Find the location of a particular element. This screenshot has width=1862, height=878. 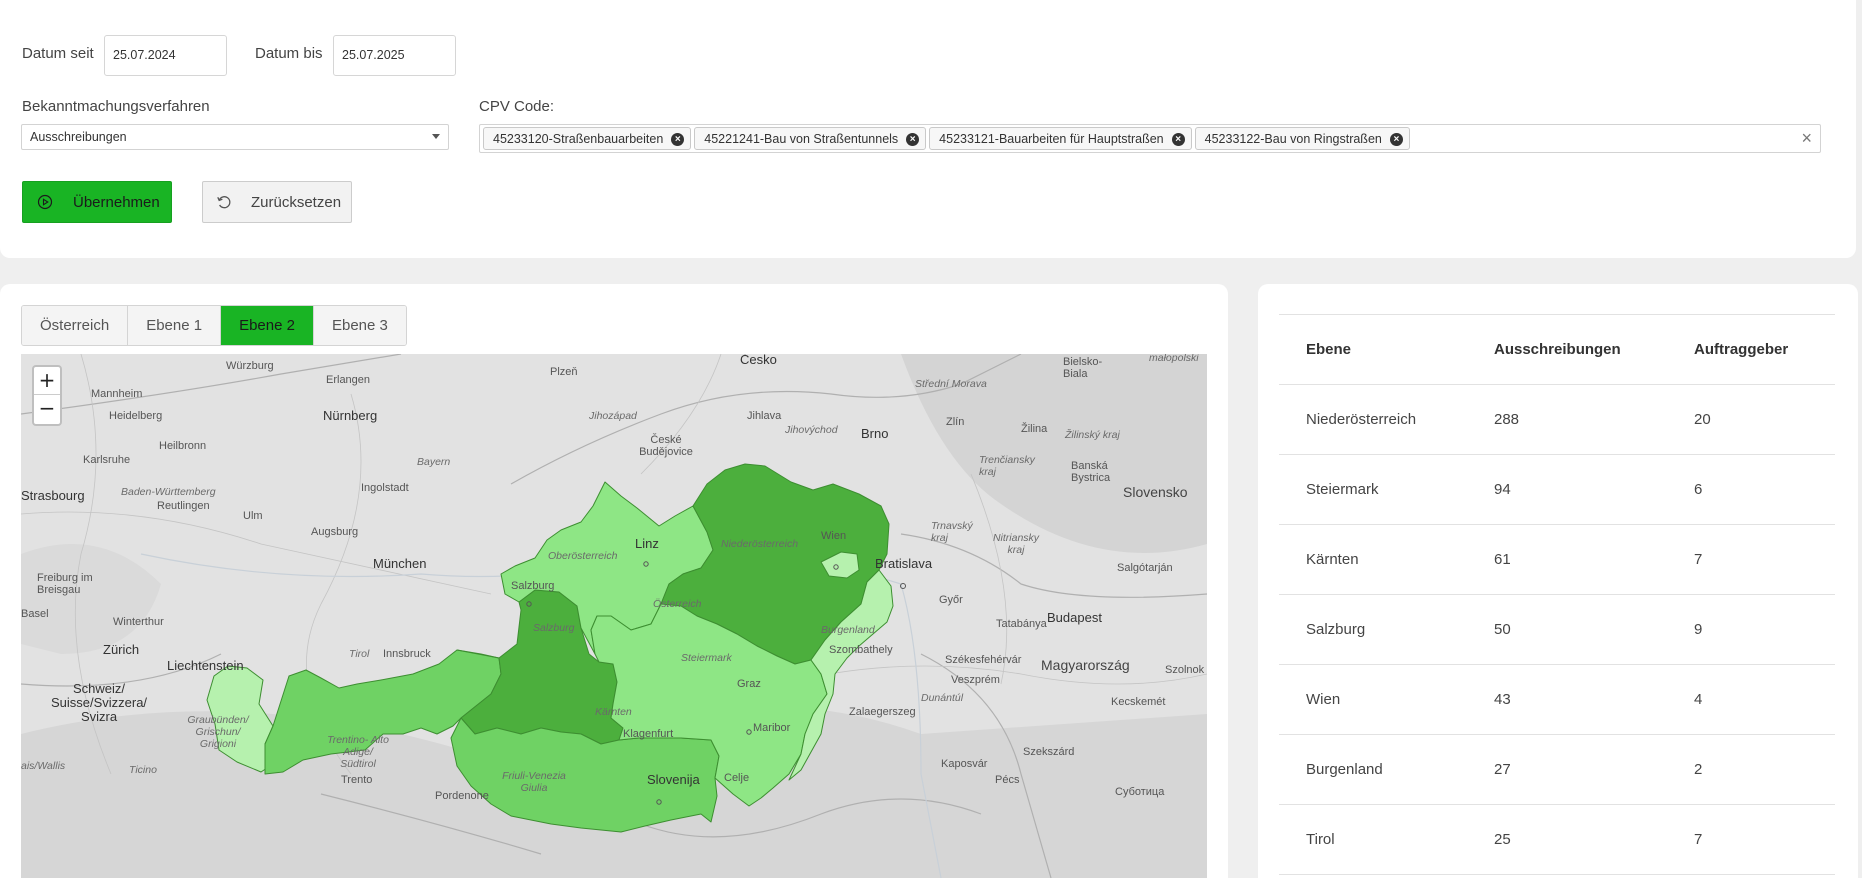

cell-ebene: Salzburg is located at coordinates (1373, 629).